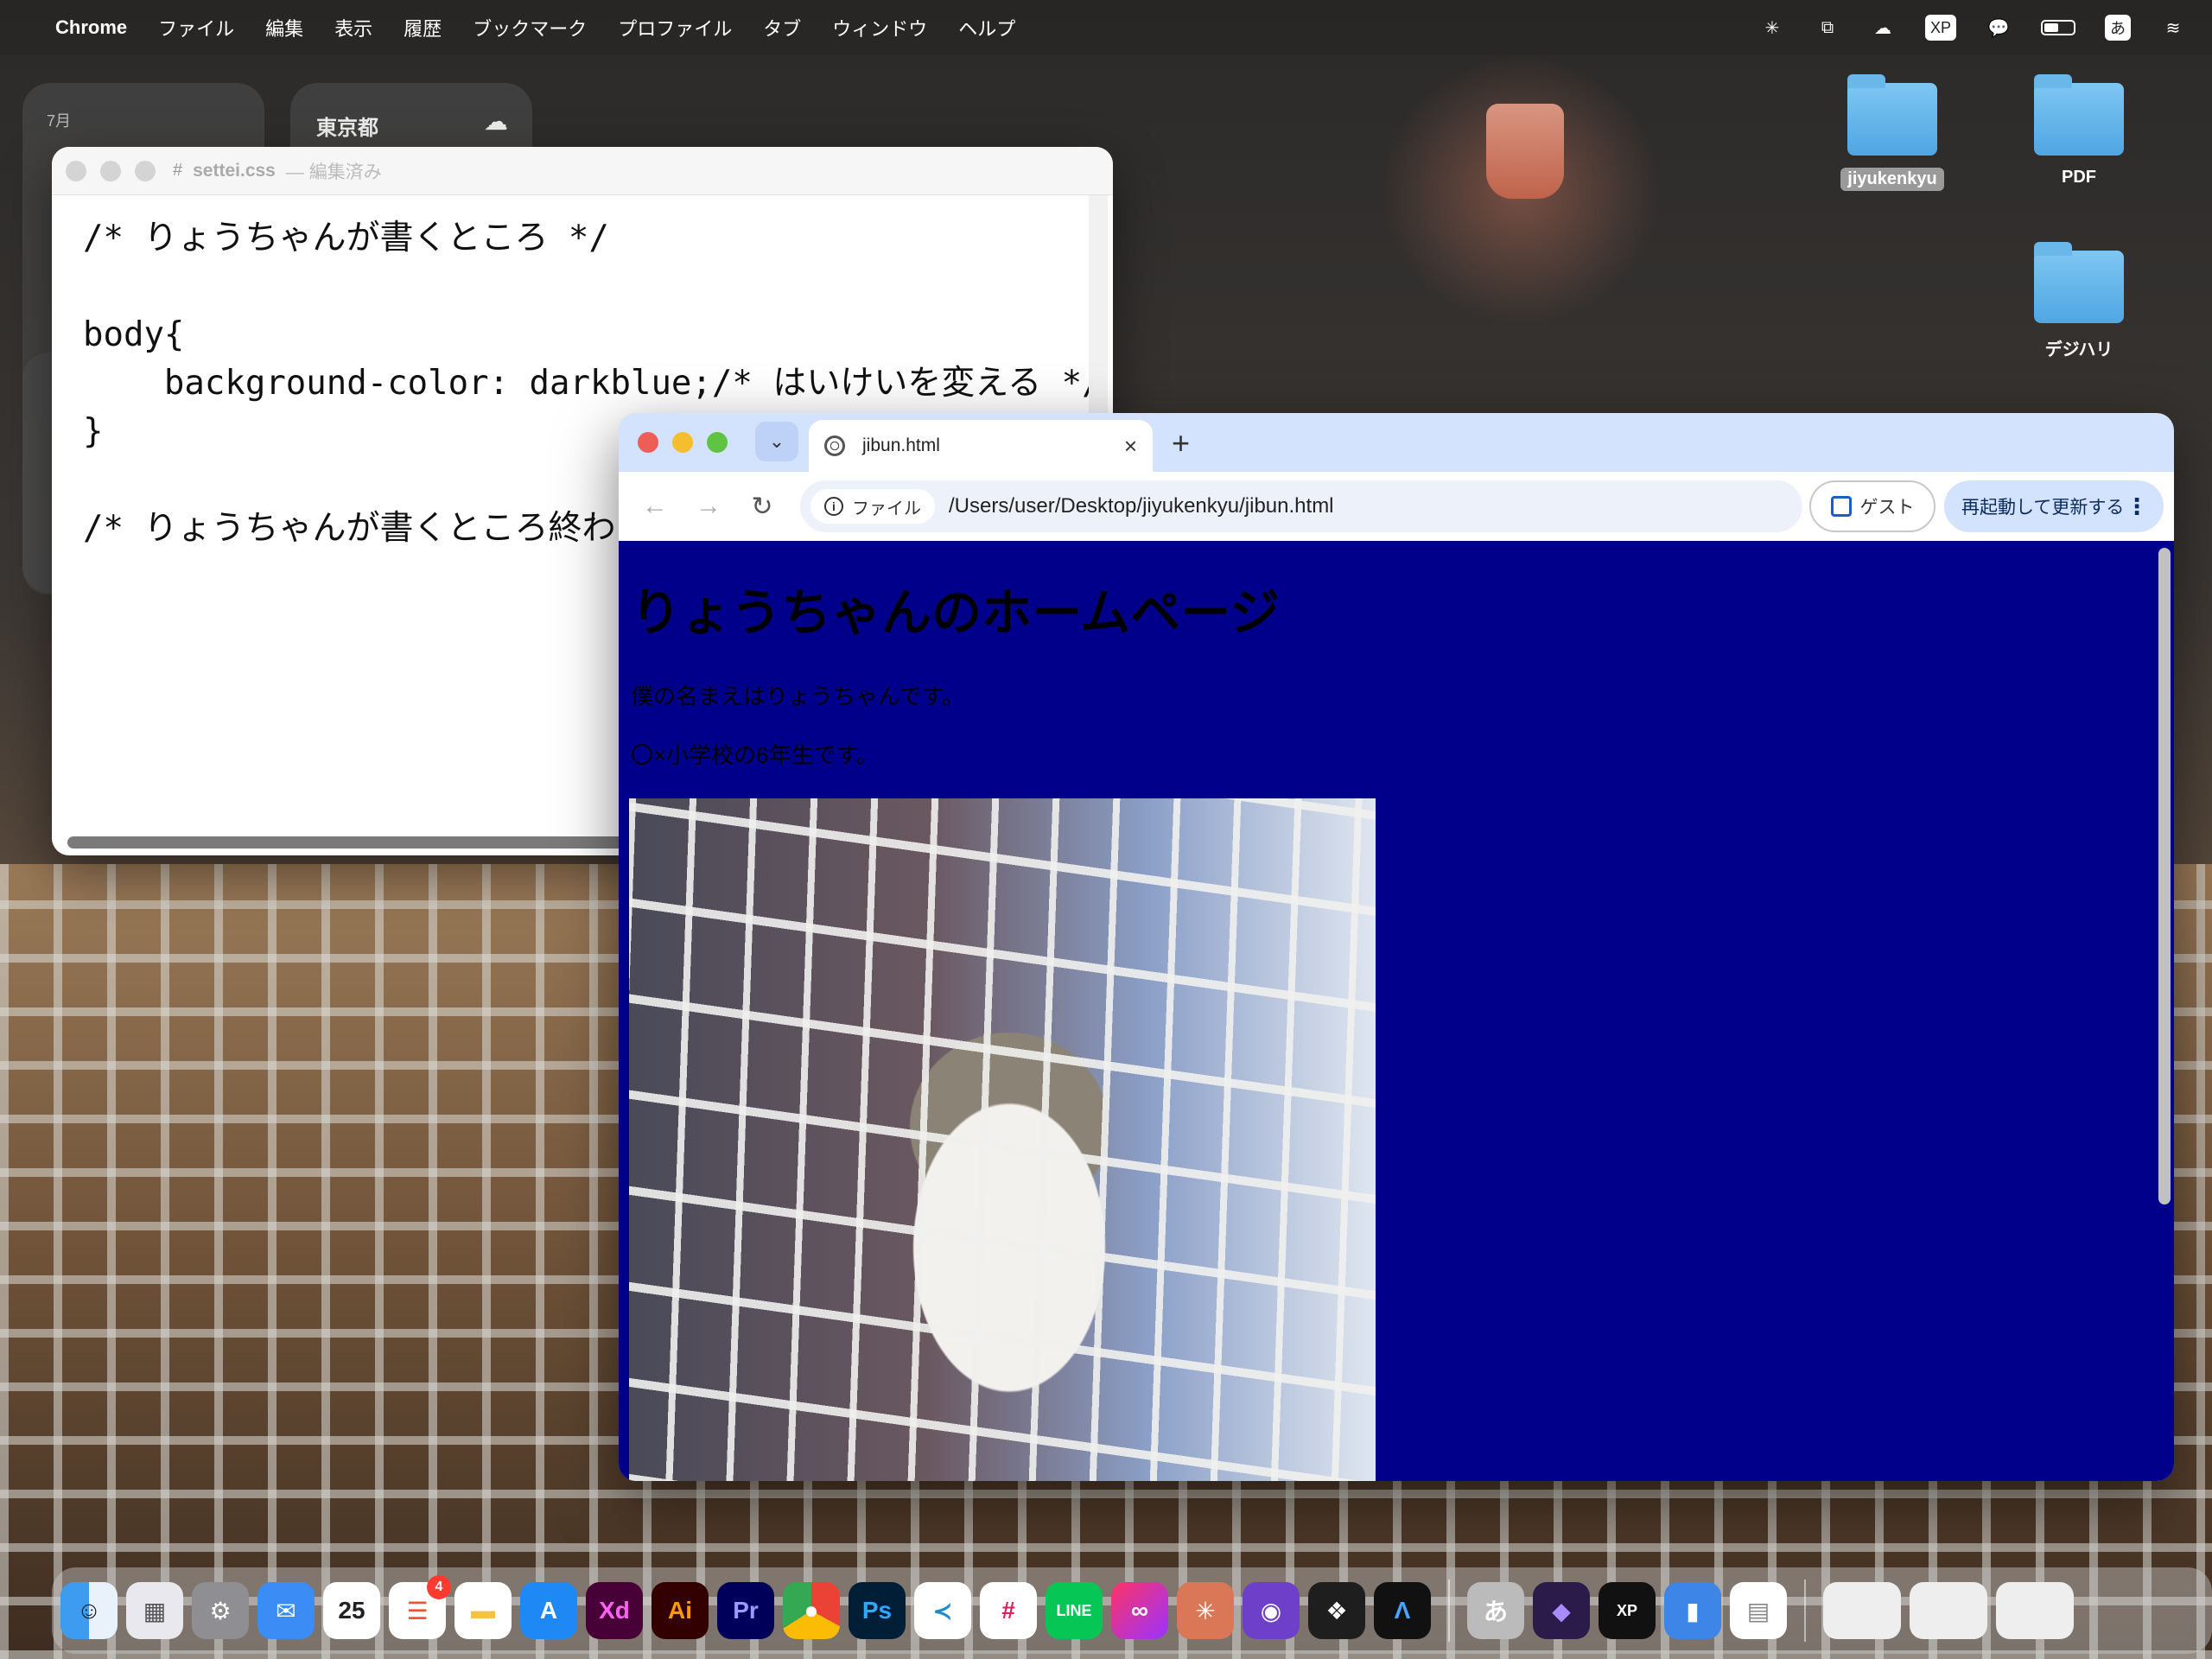  What do you see at coordinates (1883, 28) in the screenshot?
I see `creative-cloud-status-icon: ☁` at bounding box center [1883, 28].